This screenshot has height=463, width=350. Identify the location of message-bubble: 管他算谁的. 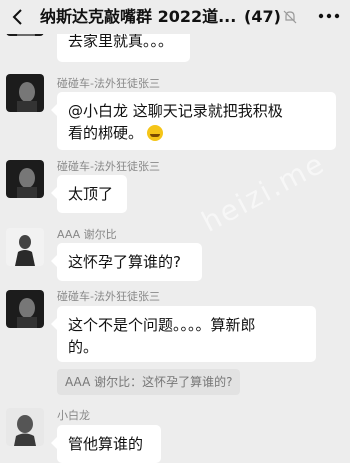
(106, 444).